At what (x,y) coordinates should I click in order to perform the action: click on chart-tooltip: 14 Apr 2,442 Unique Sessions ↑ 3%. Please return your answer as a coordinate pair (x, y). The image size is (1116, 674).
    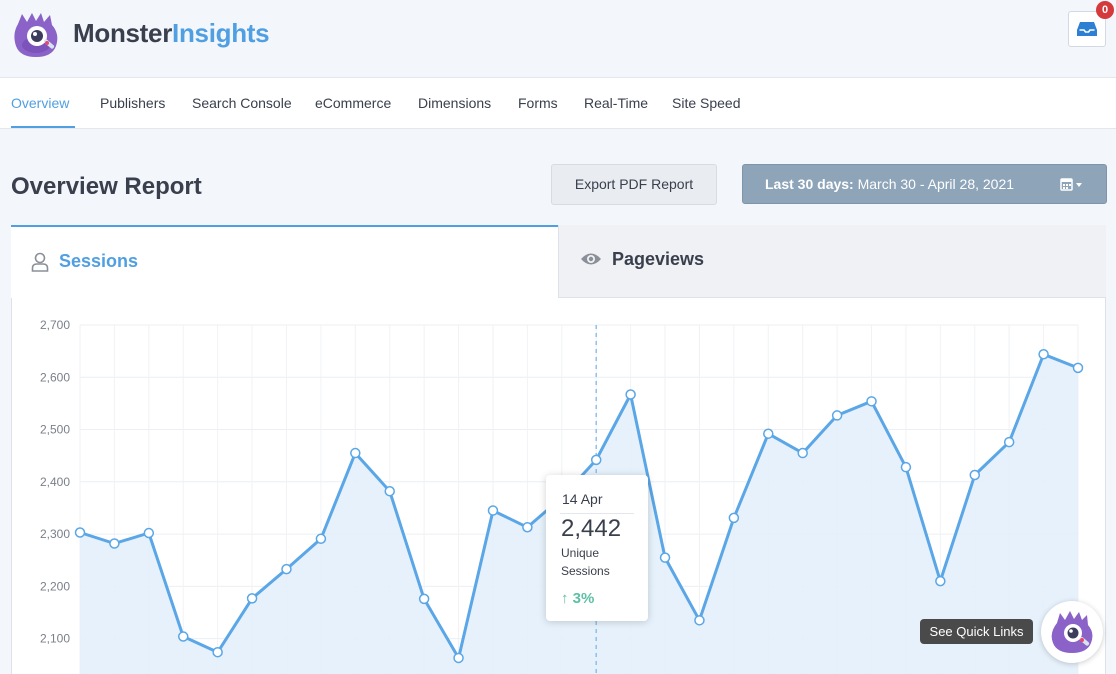
    Looking at the image, I should click on (597, 548).